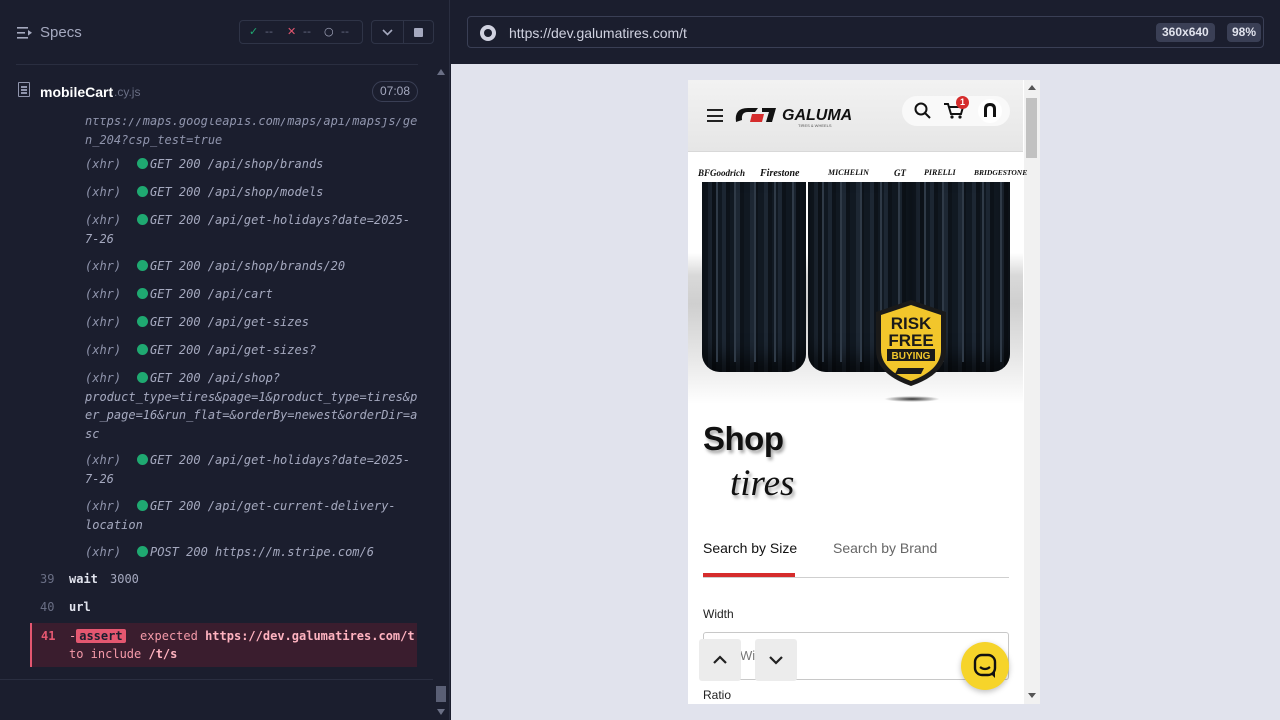 Image resolution: width=1280 pixels, height=720 pixels. What do you see at coordinates (990, 111) in the screenshot?
I see `user-icon` at bounding box center [990, 111].